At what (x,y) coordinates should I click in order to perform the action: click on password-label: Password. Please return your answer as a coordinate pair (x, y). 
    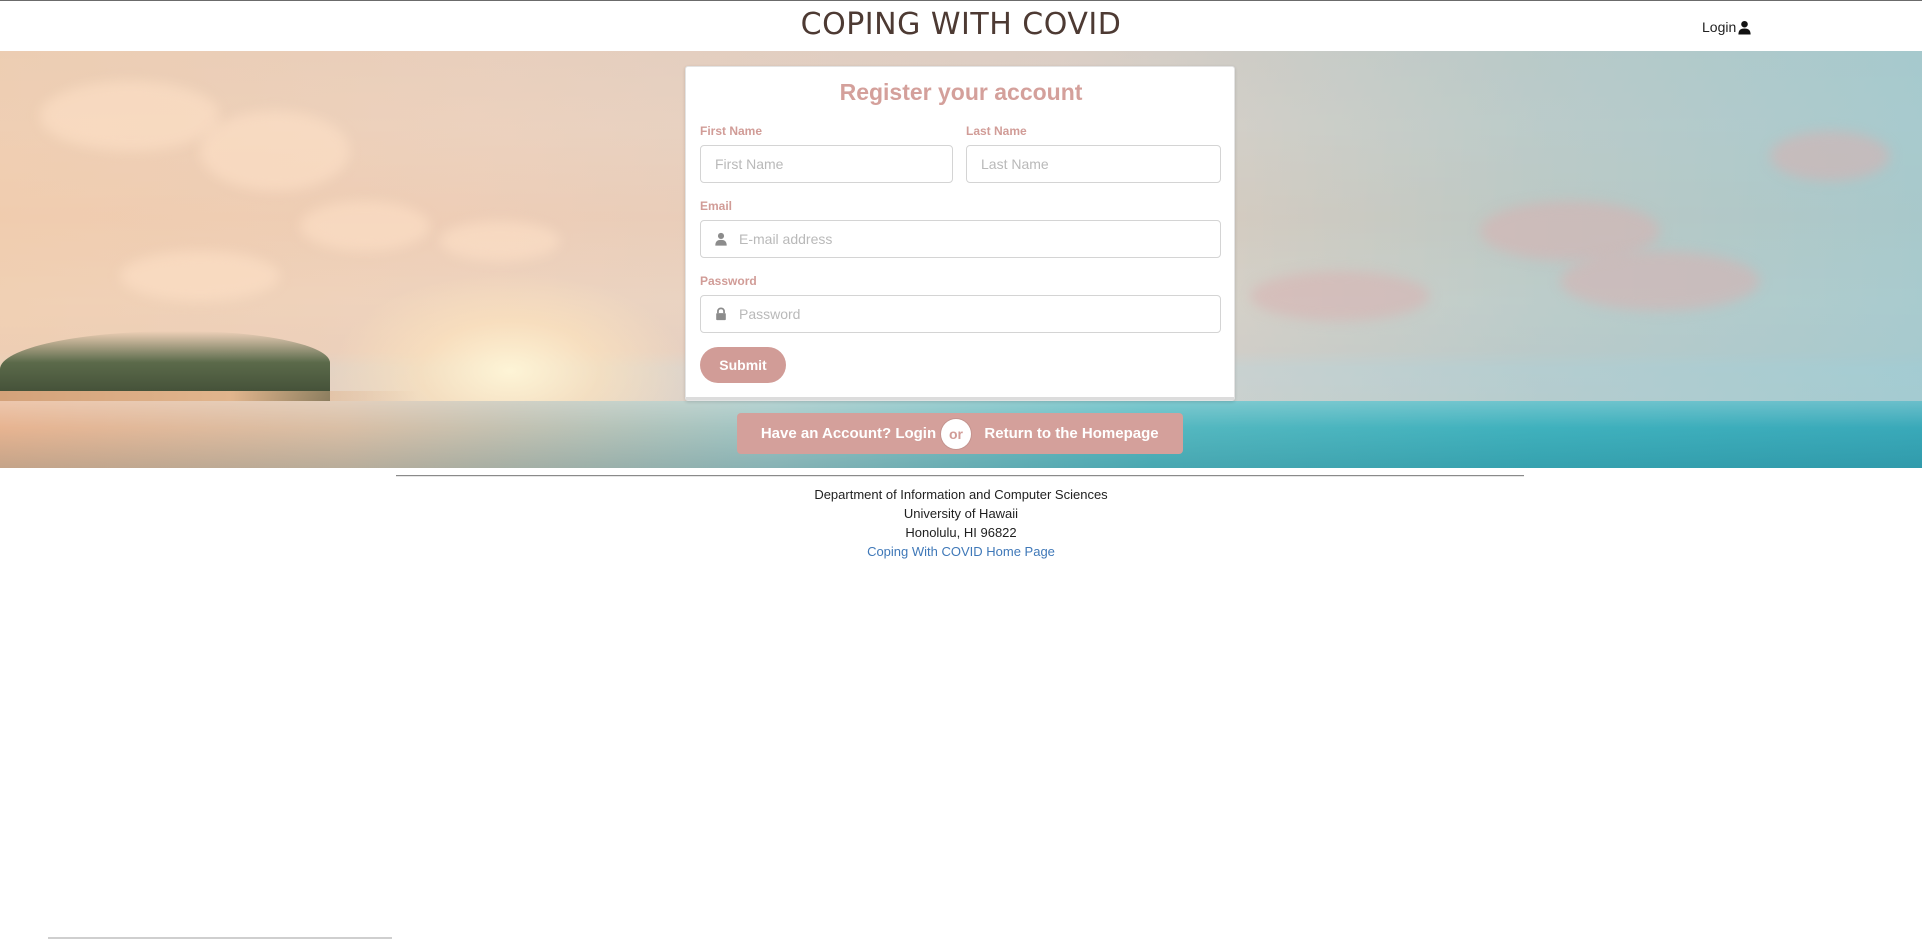
    Looking at the image, I should click on (728, 281).